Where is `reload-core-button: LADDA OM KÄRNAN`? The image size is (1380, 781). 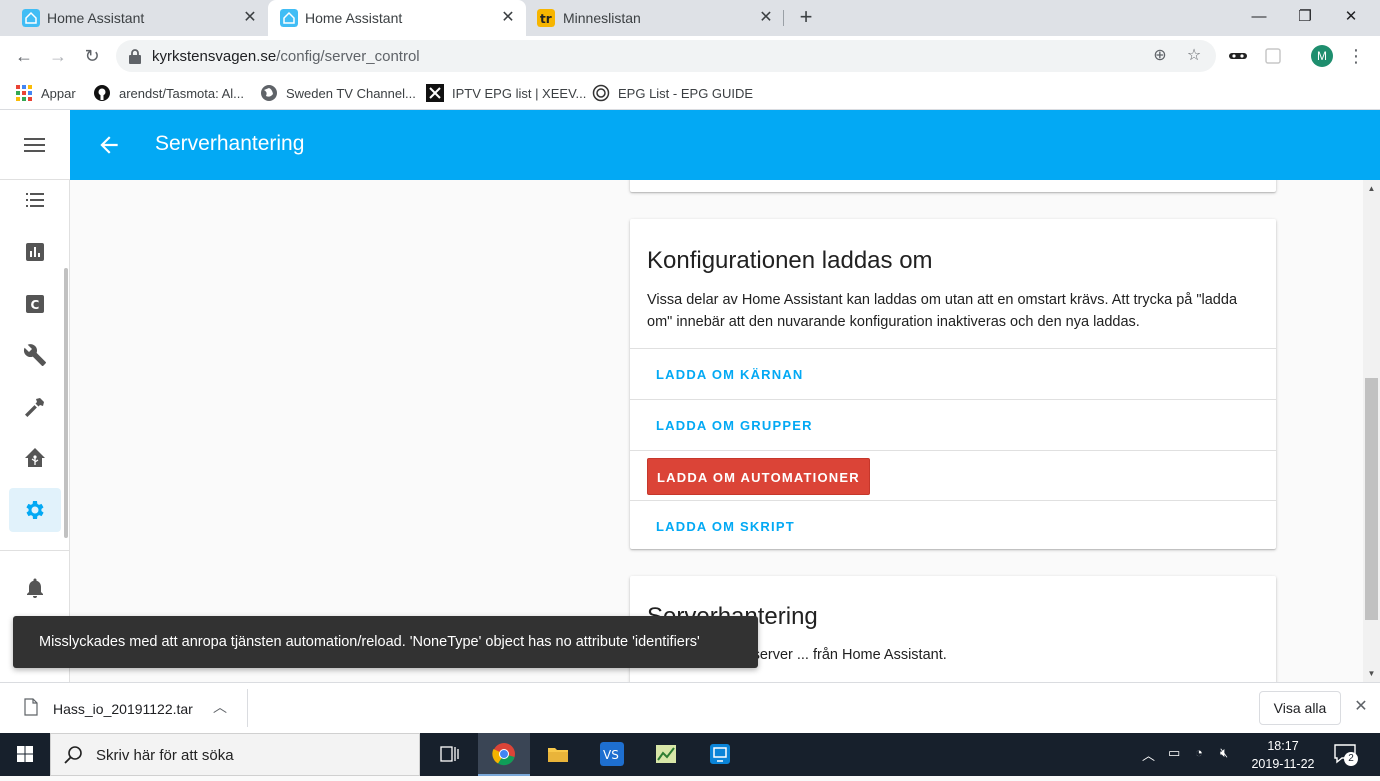
reload-core-button: LADDA OM KÄRNAN is located at coordinates (730, 374).